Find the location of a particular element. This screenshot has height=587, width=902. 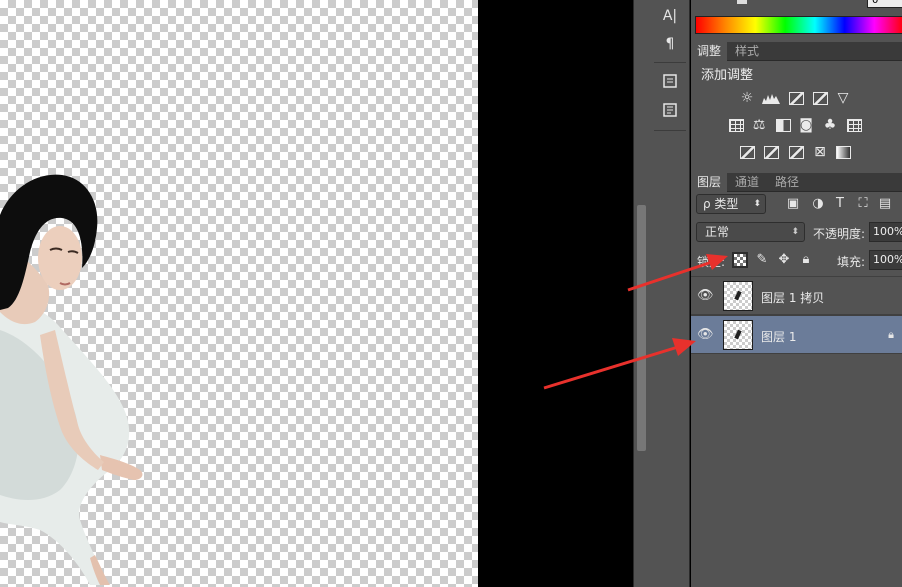

layer-filter-select: ρ 类型 ⬍ is located at coordinates (731, 204).